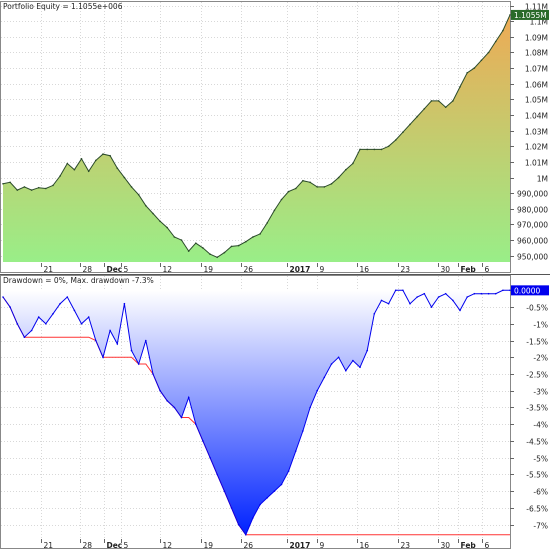 The height and width of the screenshot is (554, 550). I want to click on y-tick-label: 1.08M, so click(536, 53).